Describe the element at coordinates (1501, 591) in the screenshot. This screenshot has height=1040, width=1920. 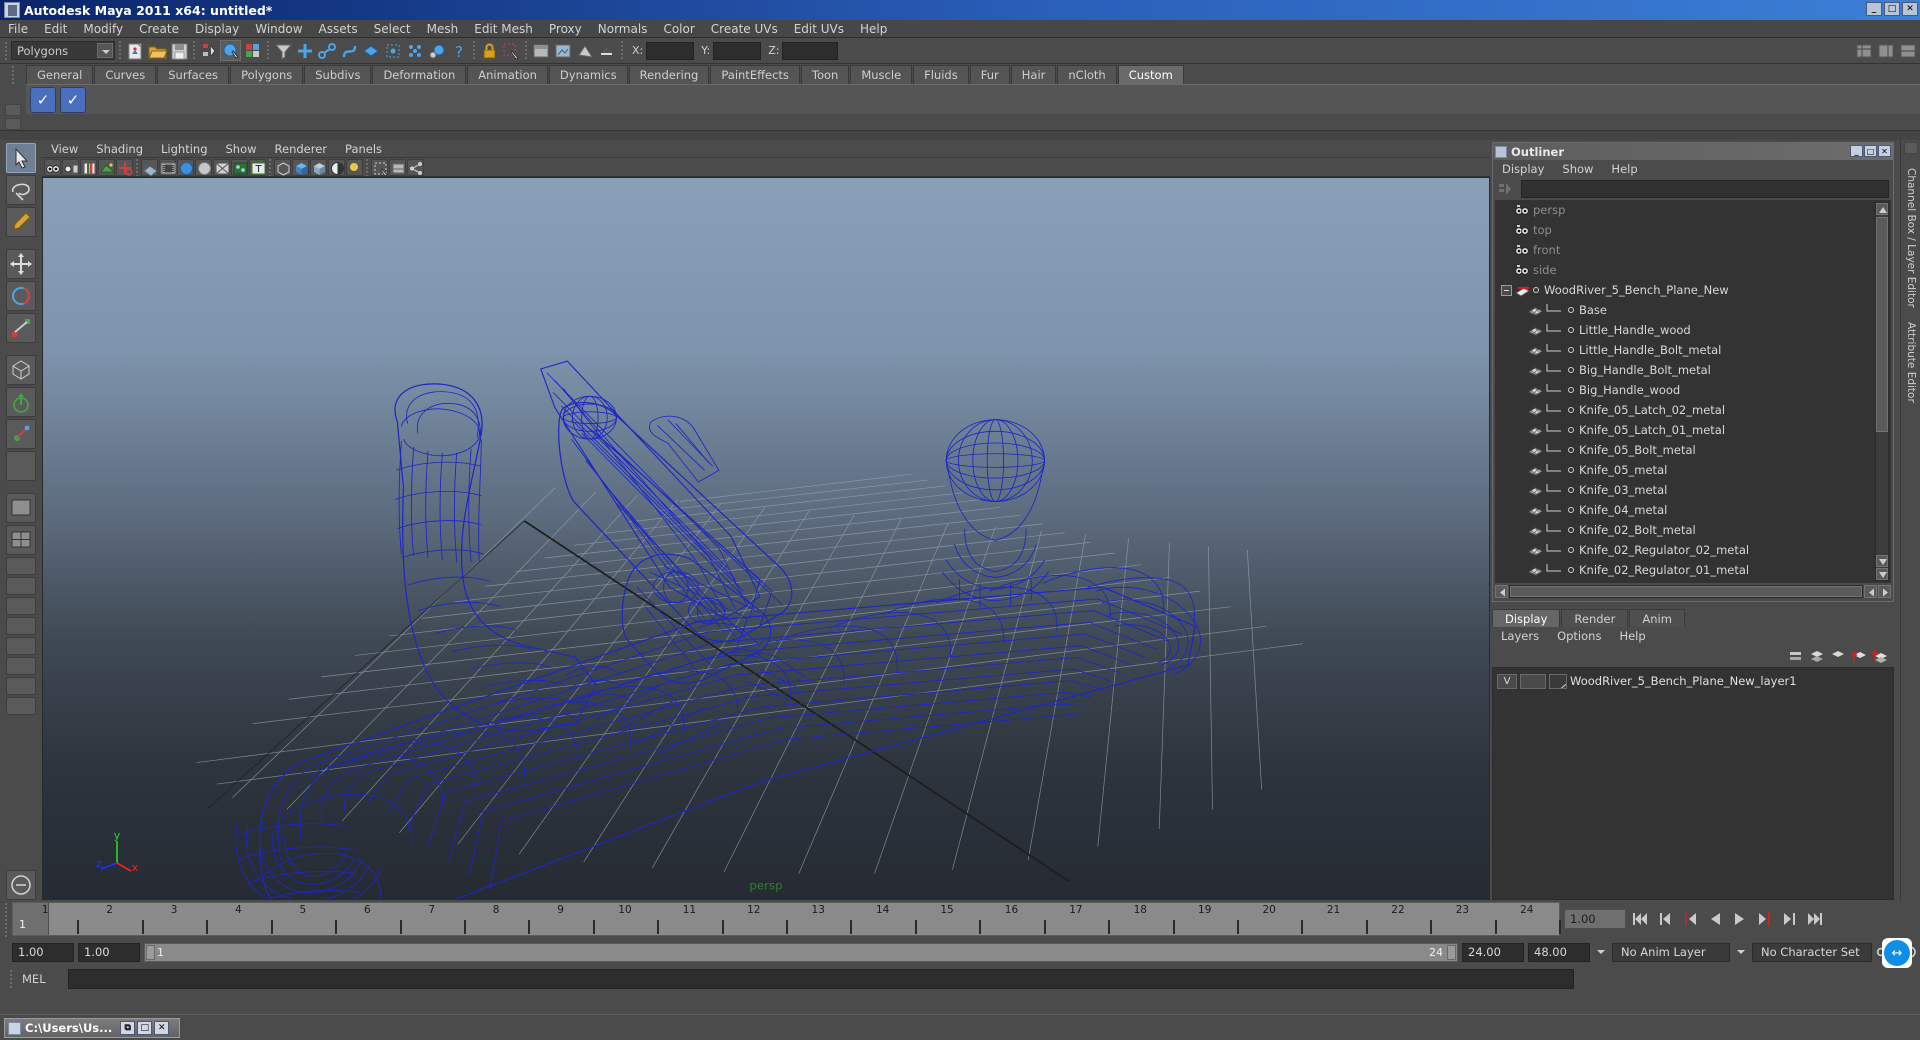
I see `scroll-left-arrow-icon` at that location.